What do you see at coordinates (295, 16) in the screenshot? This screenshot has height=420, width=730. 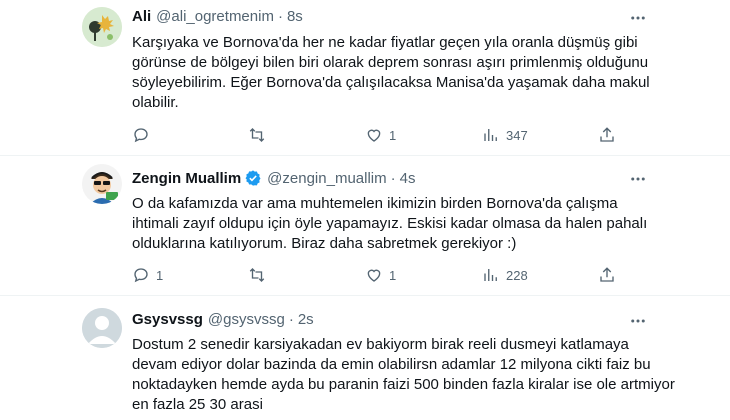 I see `timestamp: 8s` at bounding box center [295, 16].